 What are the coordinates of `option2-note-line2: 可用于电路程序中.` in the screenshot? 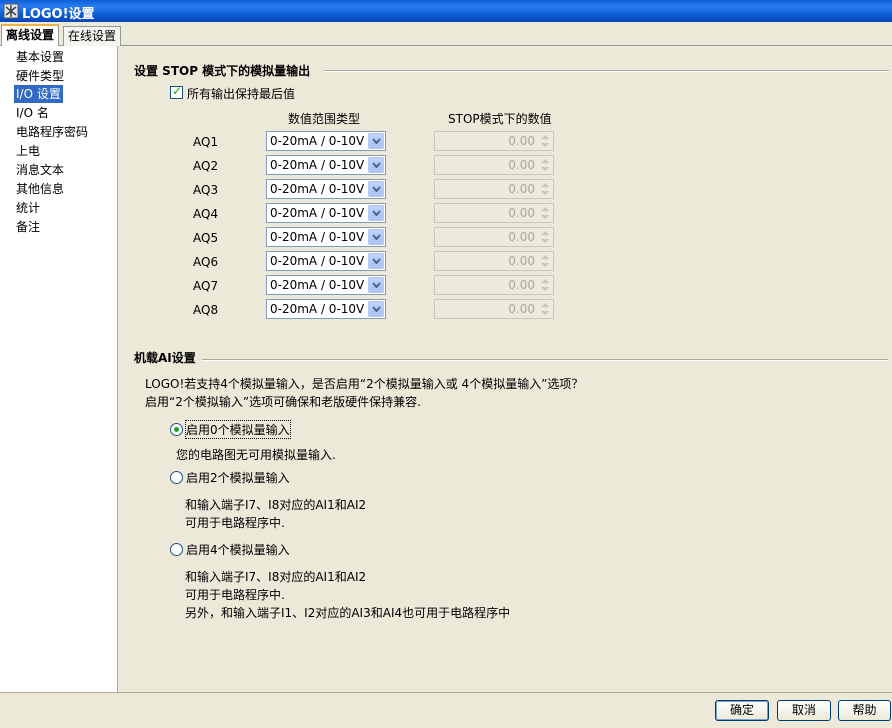 It's located at (235, 523).